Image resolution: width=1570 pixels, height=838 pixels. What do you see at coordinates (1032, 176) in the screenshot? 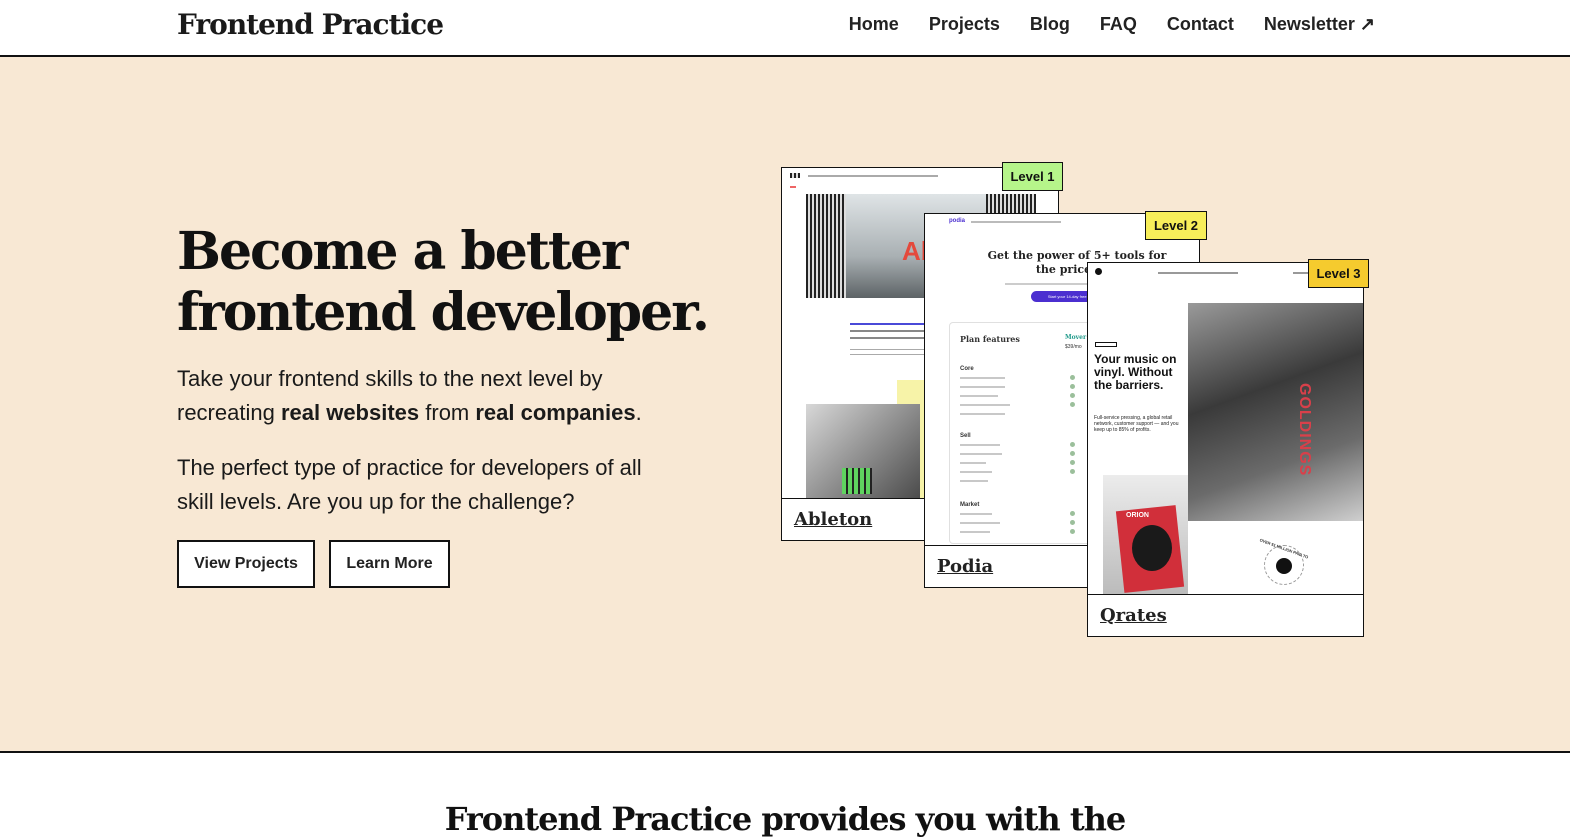
I see `level-1-badge: Level 1` at bounding box center [1032, 176].